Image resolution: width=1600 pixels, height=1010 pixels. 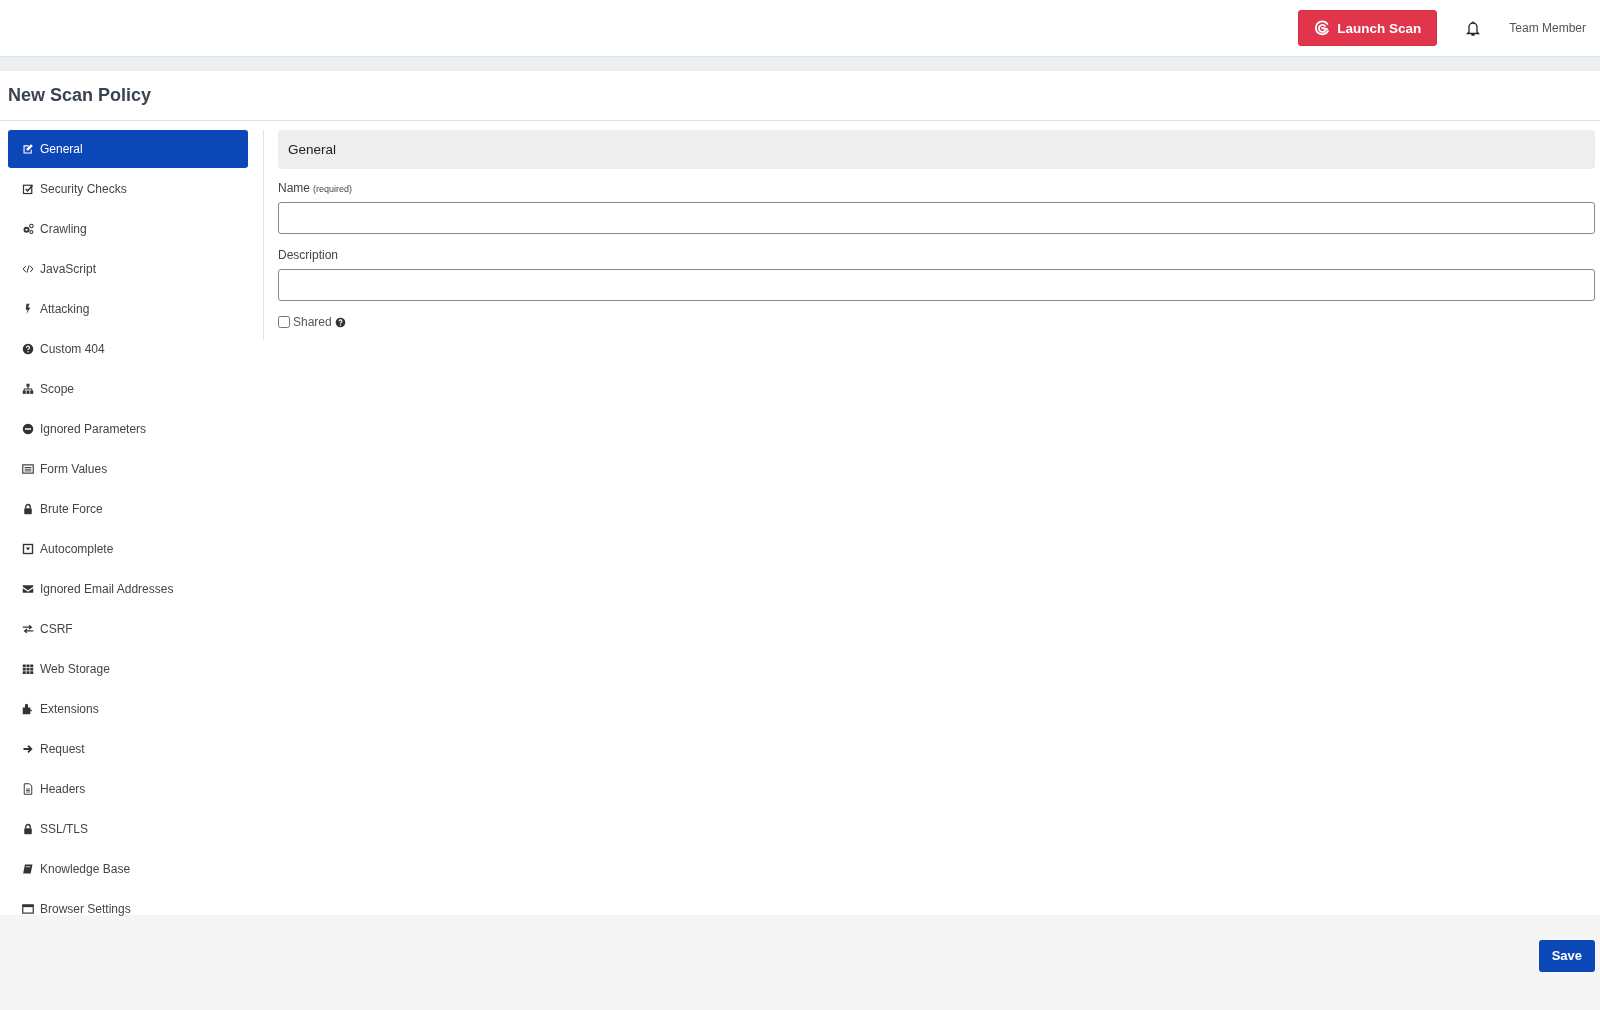 What do you see at coordinates (28, 469) in the screenshot?
I see `list-box-icon` at bounding box center [28, 469].